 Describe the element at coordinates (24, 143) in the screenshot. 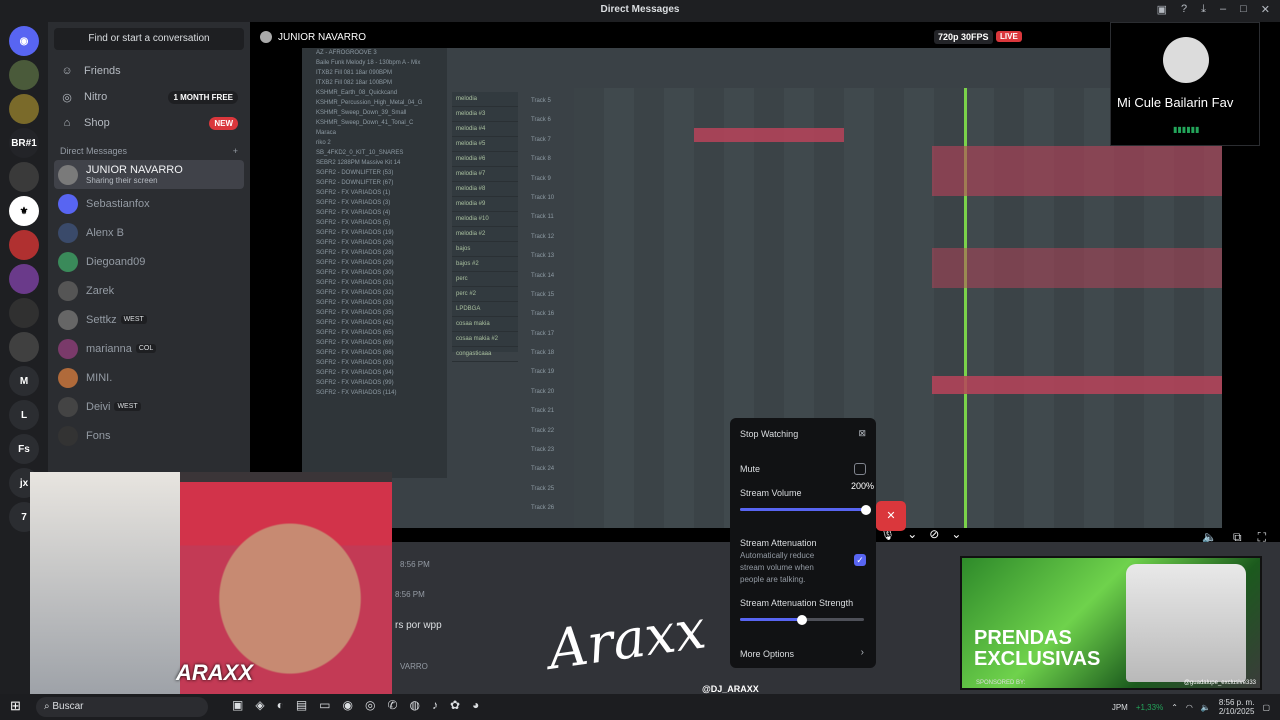

I see `server-br1: BR#1` at that location.